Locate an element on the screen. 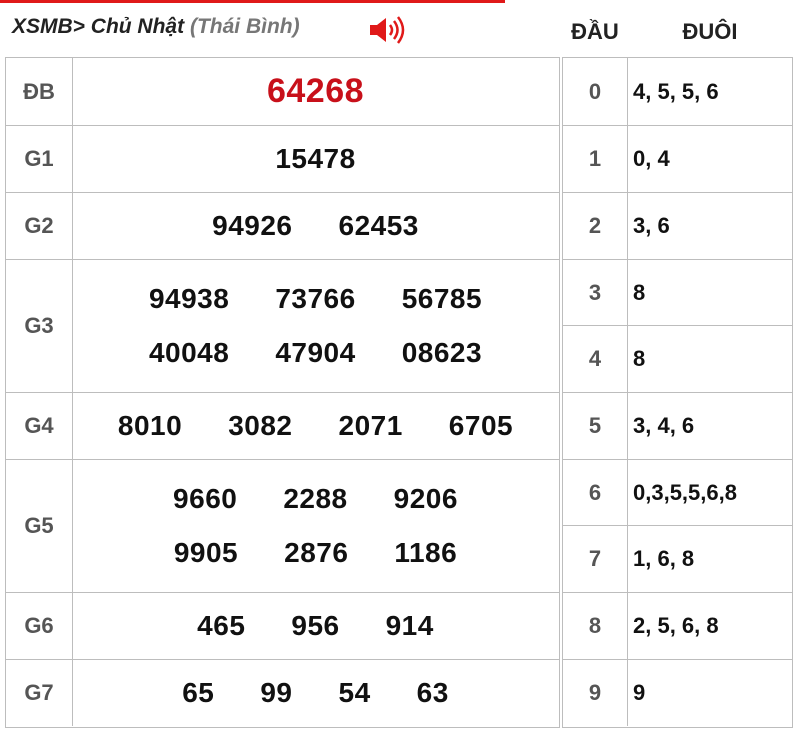 The height and width of the screenshot is (731, 800). prize-number-line: 15478 is located at coordinates (315, 159).